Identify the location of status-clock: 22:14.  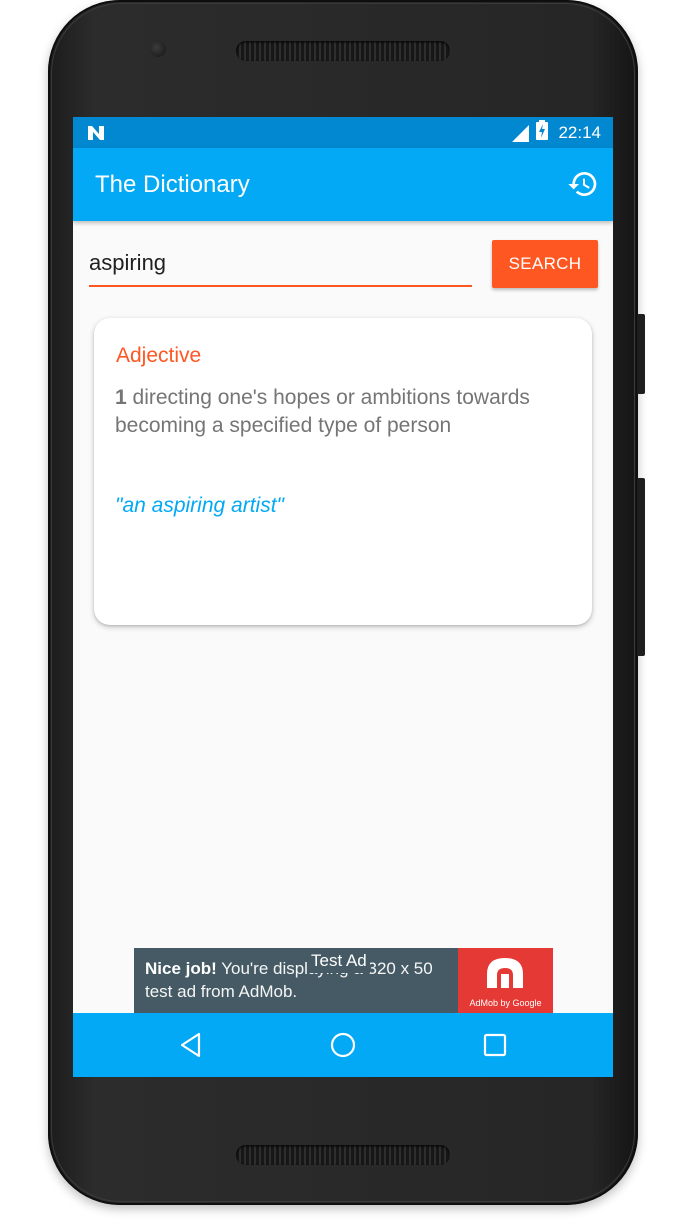
(579, 132).